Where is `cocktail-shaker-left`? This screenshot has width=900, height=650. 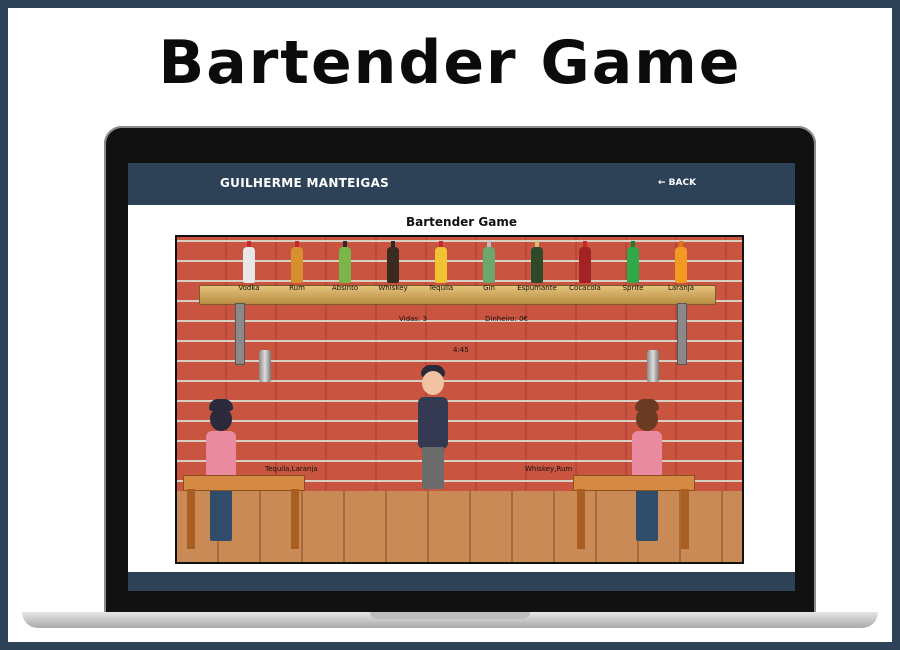
cocktail-shaker-left is located at coordinates (265, 366).